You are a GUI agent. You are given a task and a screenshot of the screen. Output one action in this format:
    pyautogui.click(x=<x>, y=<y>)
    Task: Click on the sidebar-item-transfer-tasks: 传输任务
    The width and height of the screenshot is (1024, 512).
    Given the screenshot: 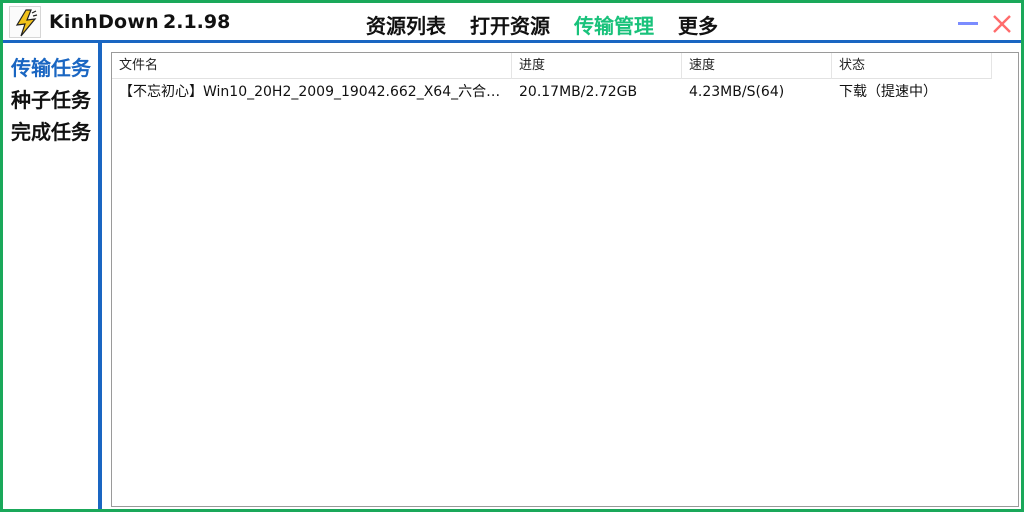 What is the action you would take?
    pyautogui.click(x=51, y=66)
    